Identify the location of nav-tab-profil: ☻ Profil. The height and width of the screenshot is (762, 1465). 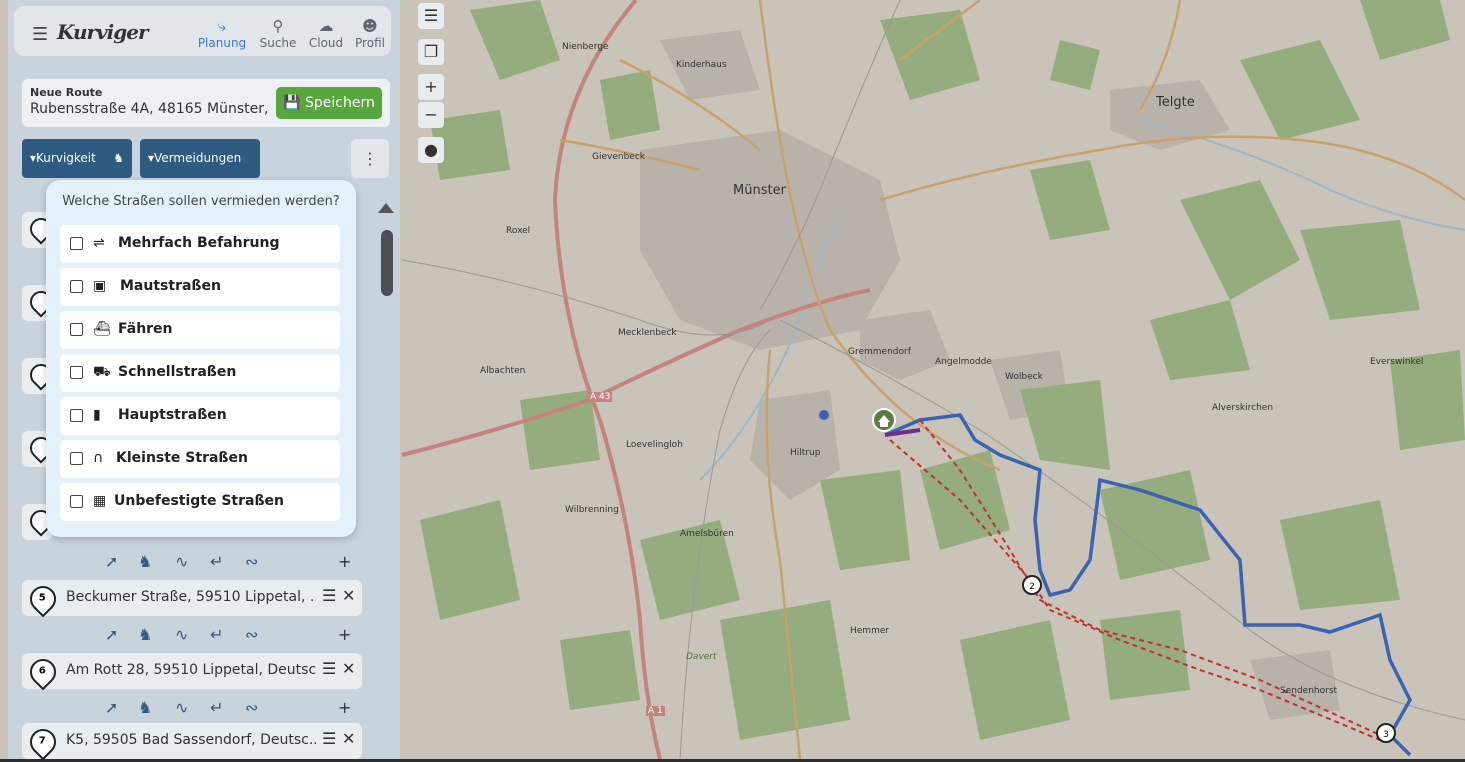
(370, 33).